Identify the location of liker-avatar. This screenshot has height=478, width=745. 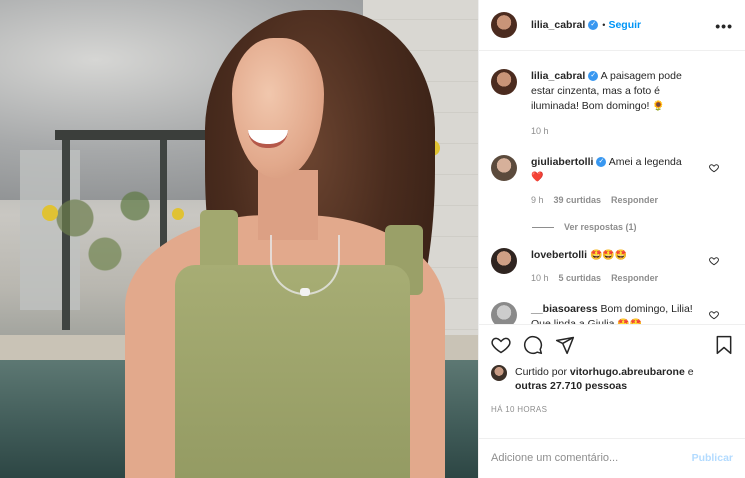
(499, 372).